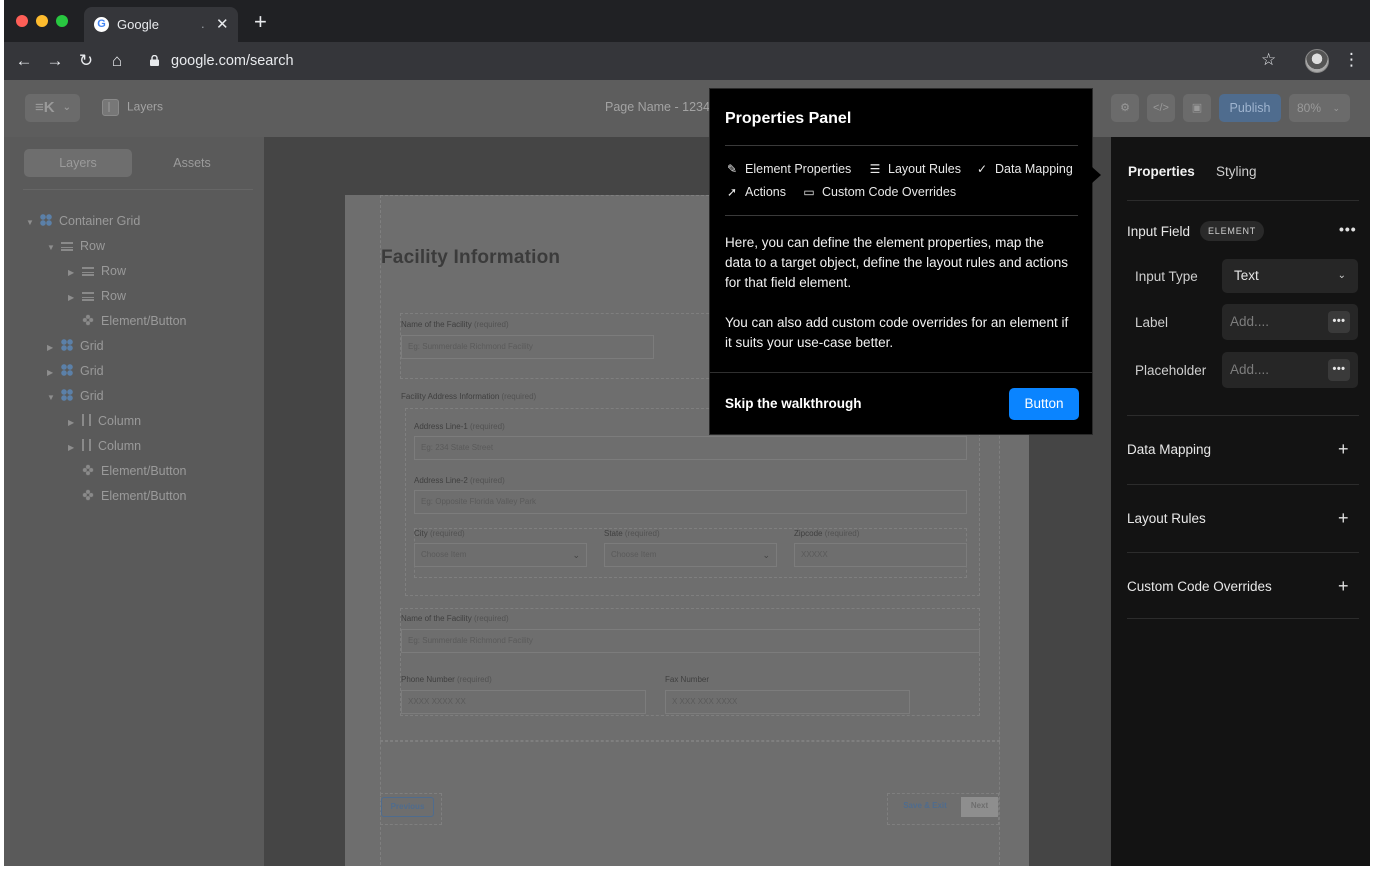 The height and width of the screenshot is (874, 1374). What do you see at coordinates (120, 421) in the screenshot?
I see `tree-item-label: Column` at bounding box center [120, 421].